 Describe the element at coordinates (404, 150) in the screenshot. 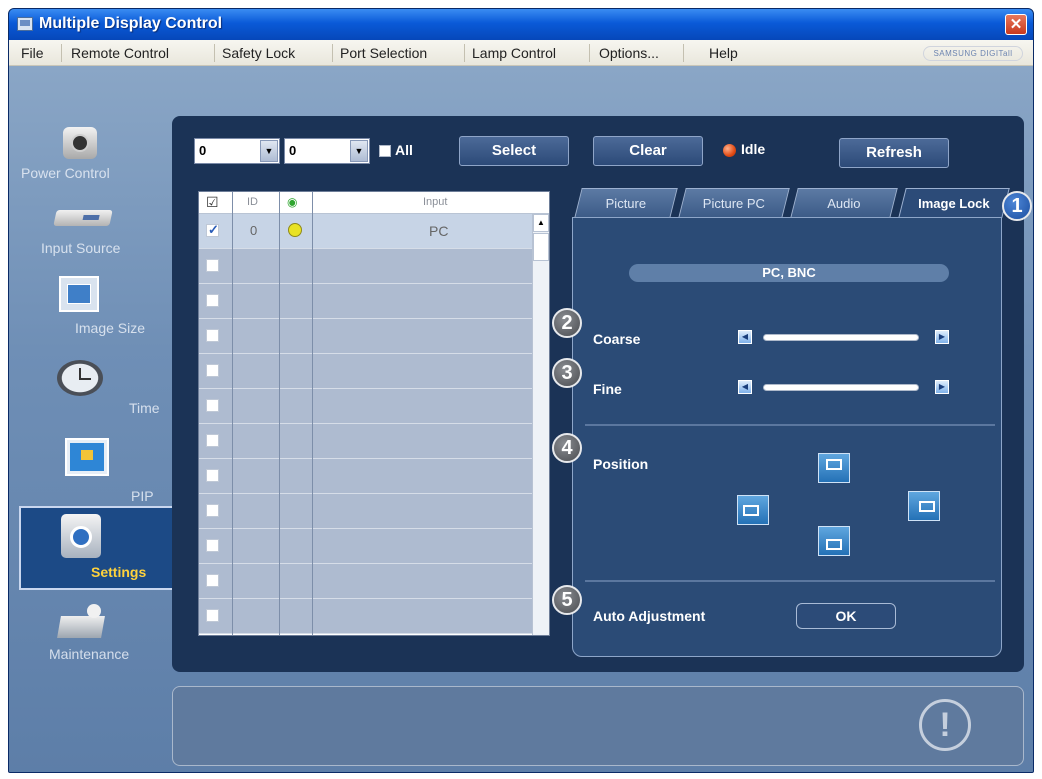

I see `all-label: All` at that location.